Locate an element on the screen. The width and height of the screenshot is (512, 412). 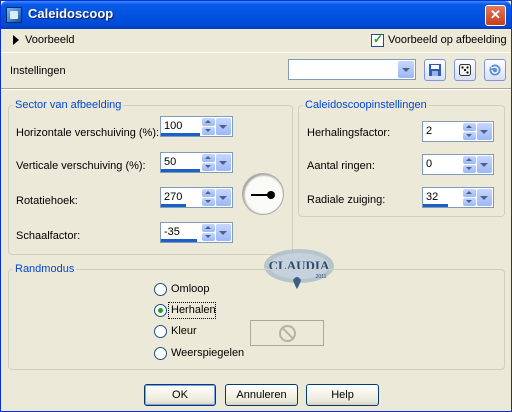
edge-mode-title: Randmodus is located at coordinates (45, 269).